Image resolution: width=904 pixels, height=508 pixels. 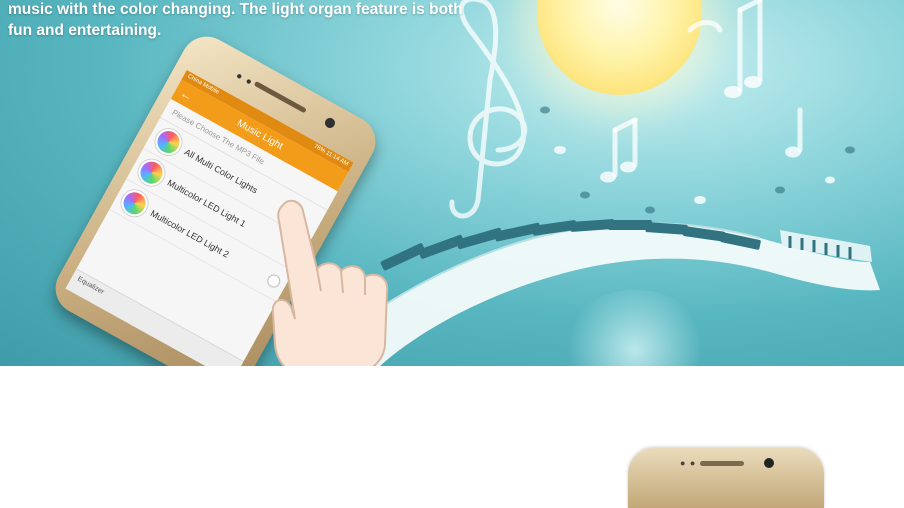 What do you see at coordinates (186, 94) in the screenshot?
I see `arrow-left-icon: ←` at bounding box center [186, 94].